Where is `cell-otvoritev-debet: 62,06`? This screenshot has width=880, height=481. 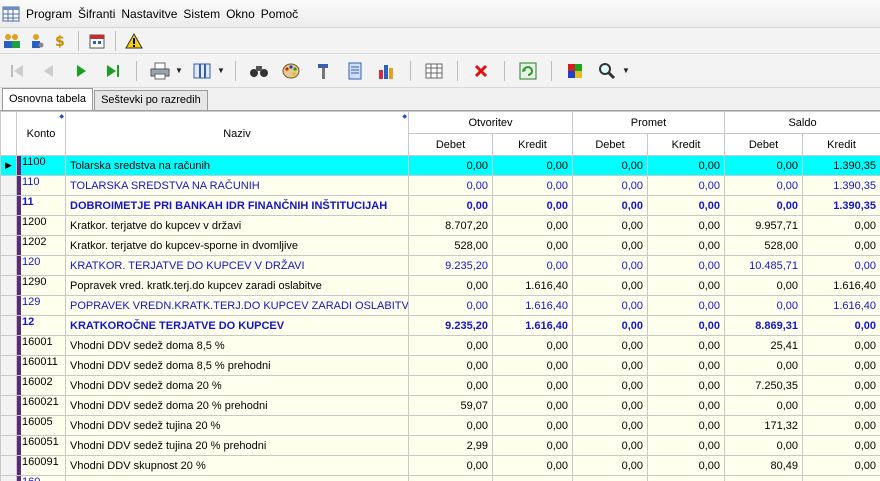
cell-otvoritev-debet: 62,06 is located at coordinates (450, 478).